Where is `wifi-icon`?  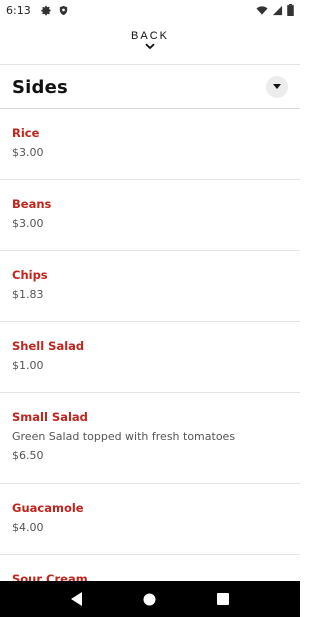
wifi-icon is located at coordinates (262, 10).